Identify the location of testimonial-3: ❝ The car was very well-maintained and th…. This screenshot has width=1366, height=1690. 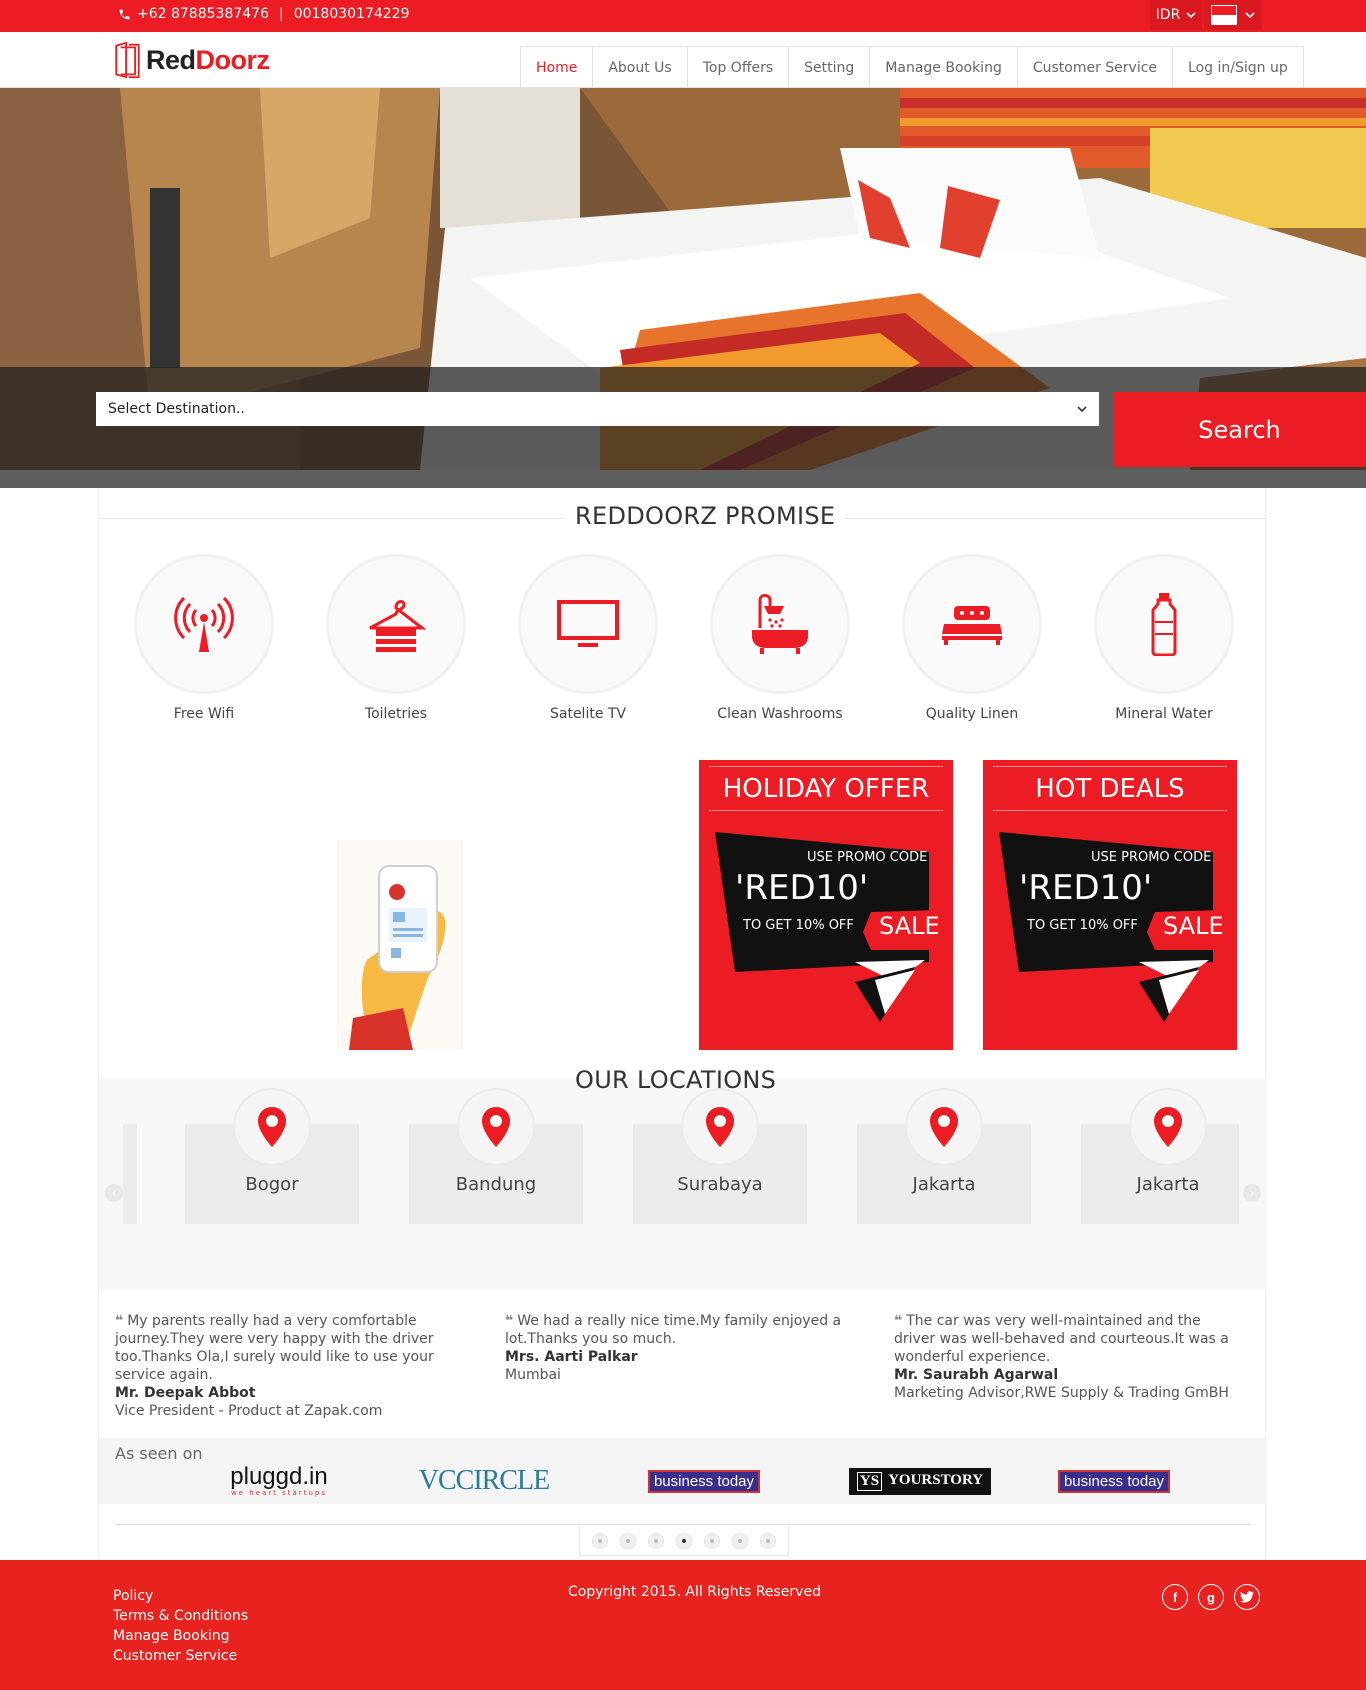
(1069, 1357).